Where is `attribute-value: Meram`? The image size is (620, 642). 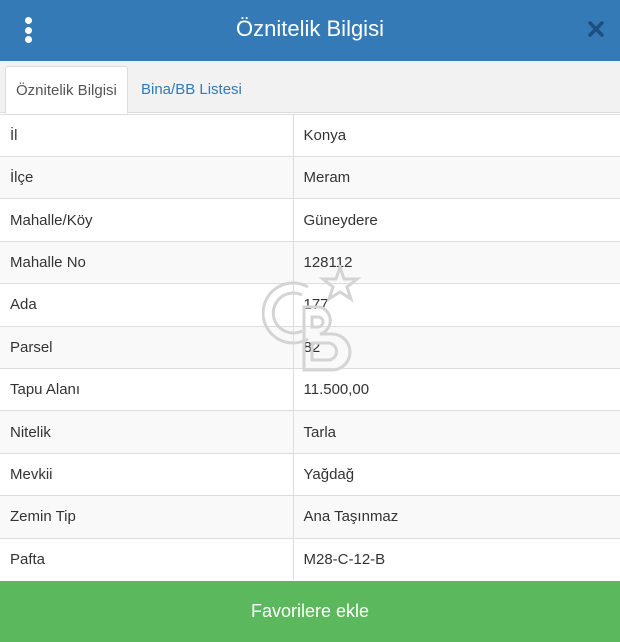 attribute-value: Meram is located at coordinates (456, 177).